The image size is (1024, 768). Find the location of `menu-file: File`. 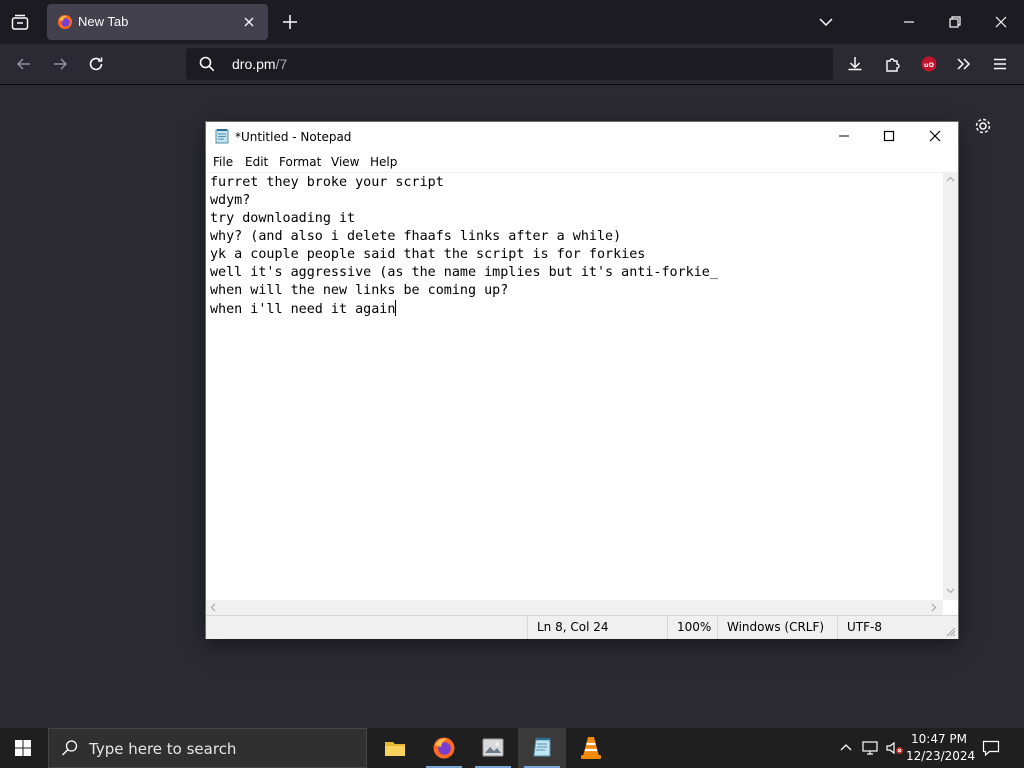

menu-file: File is located at coordinates (223, 162).